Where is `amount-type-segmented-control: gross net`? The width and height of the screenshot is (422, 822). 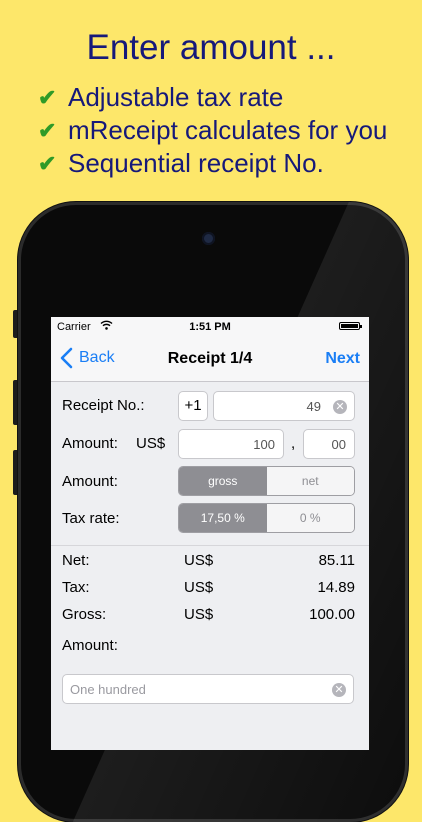
amount-type-segmented-control: gross net is located at coordinates (266, 481).